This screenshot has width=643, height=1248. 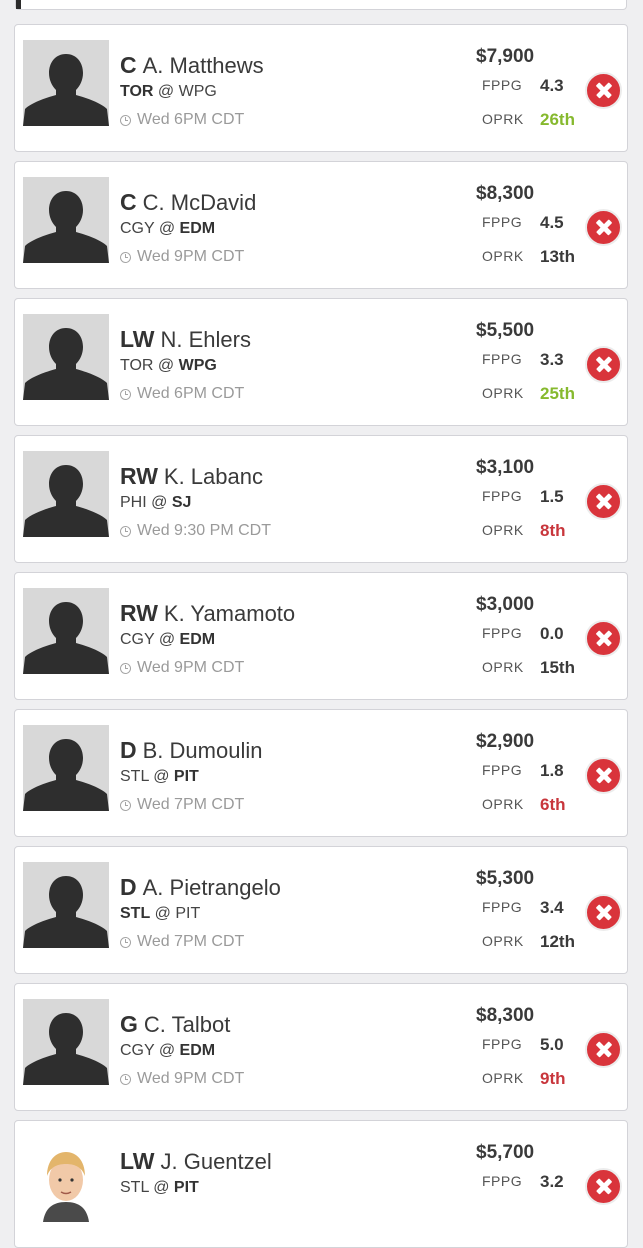 I want to click on position-badge: D, so click(x=128, y=750).